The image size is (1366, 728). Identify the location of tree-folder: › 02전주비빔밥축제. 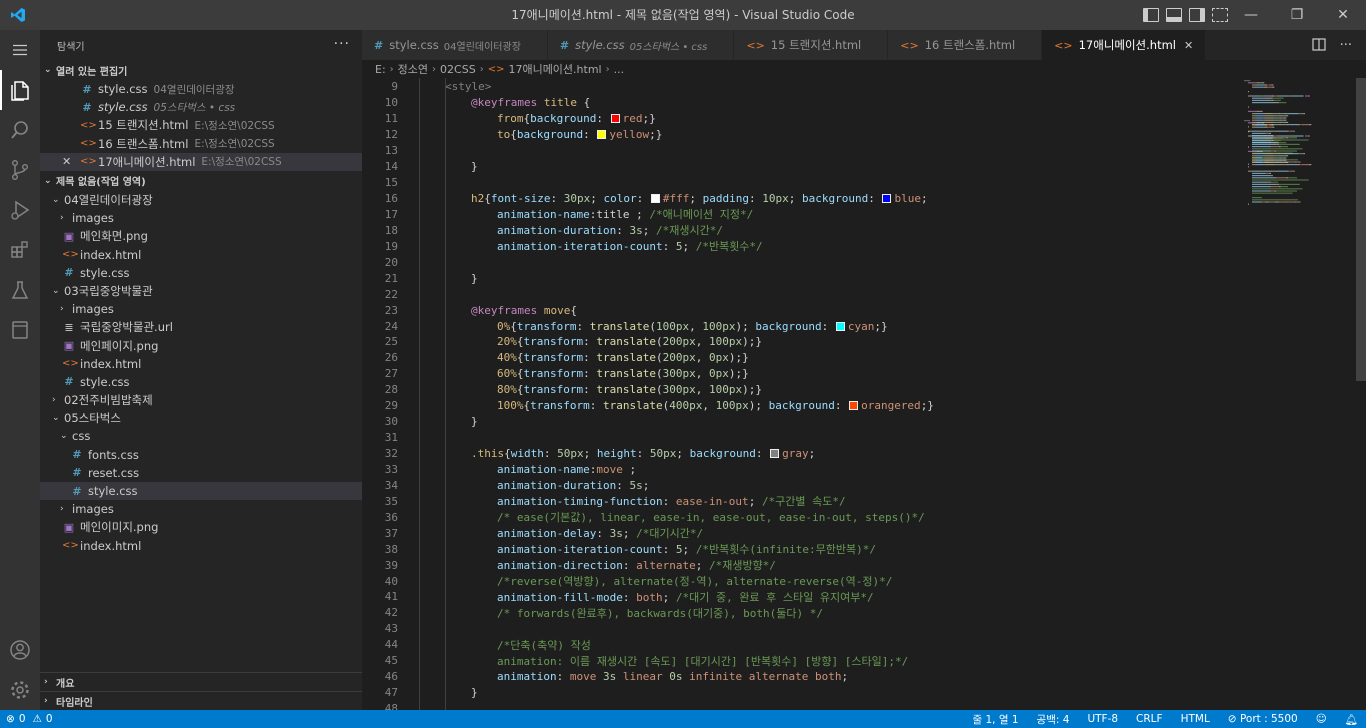
(201, 400).